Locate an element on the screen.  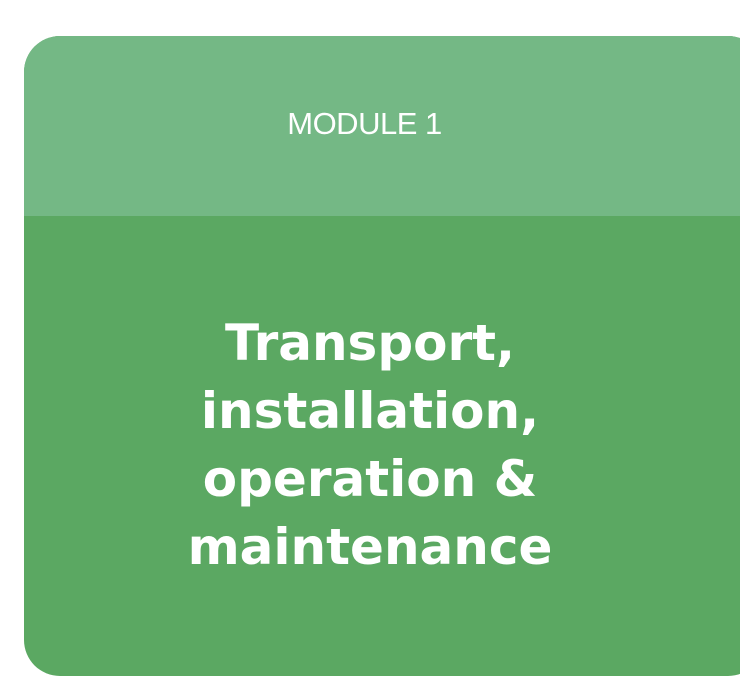
module-title-line-4: maintenance is located at coordinates (370, 547).